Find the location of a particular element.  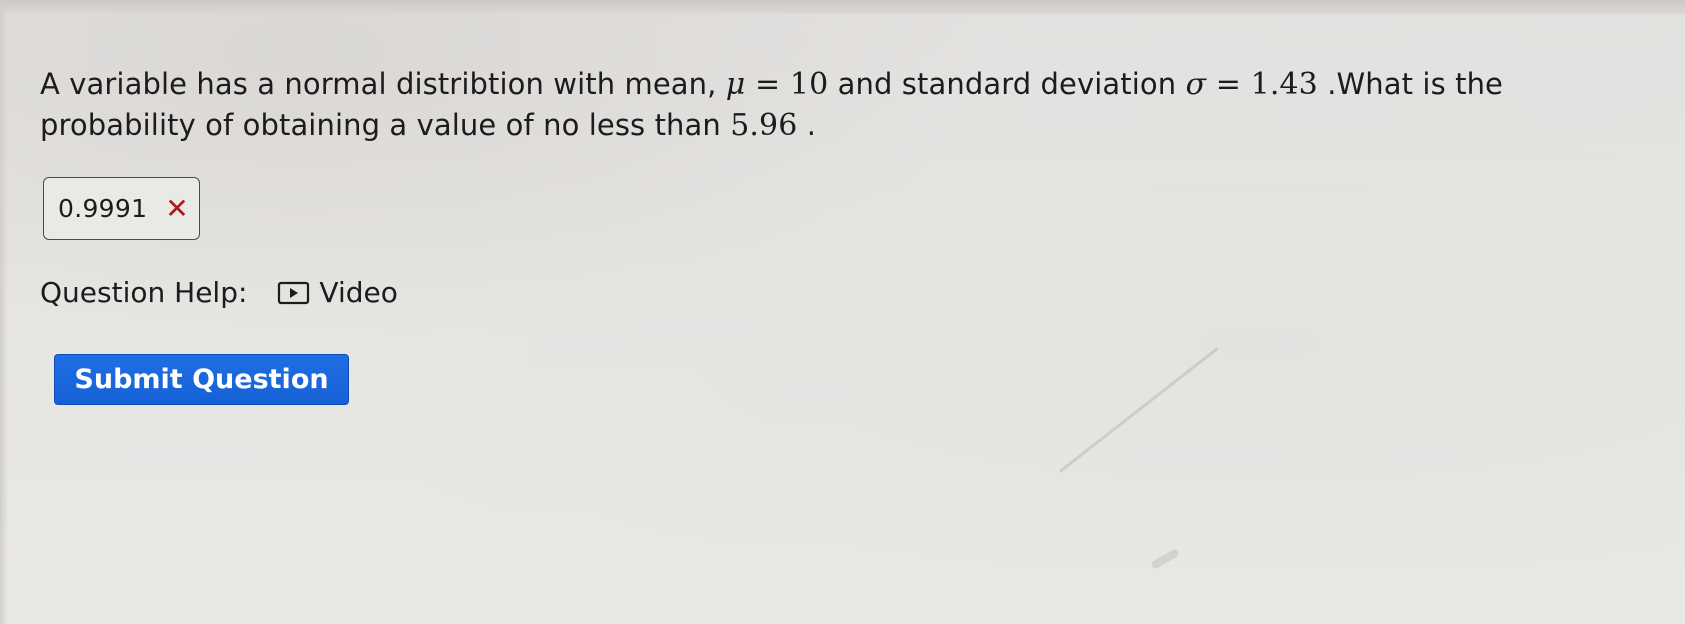

sd-expression: σ = 1.43 is located at coordinates (1252, 84).